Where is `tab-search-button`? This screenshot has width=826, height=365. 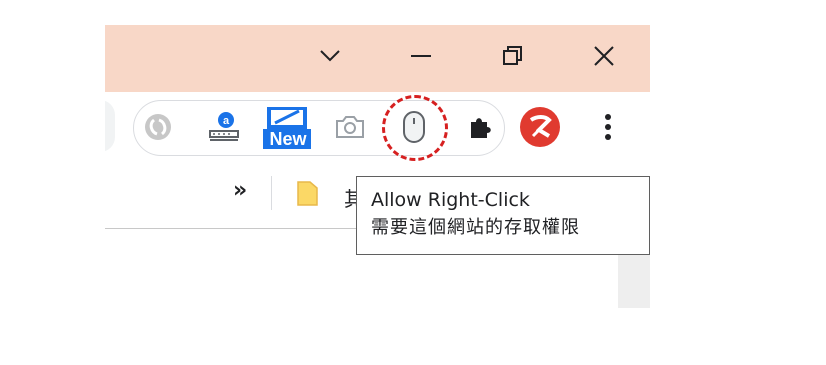 tab-search-button is located at coordinates (330, 56).